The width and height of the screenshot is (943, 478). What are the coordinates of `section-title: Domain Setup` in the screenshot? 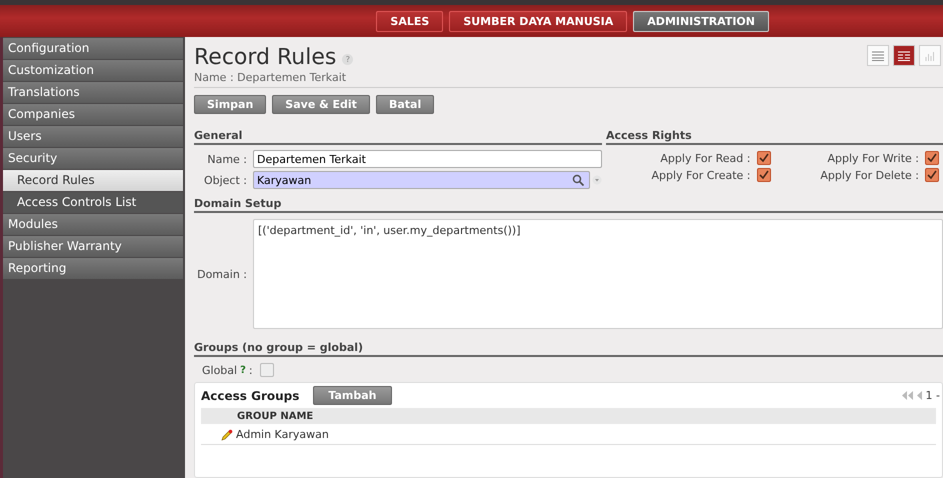 It's located at (568, 205).